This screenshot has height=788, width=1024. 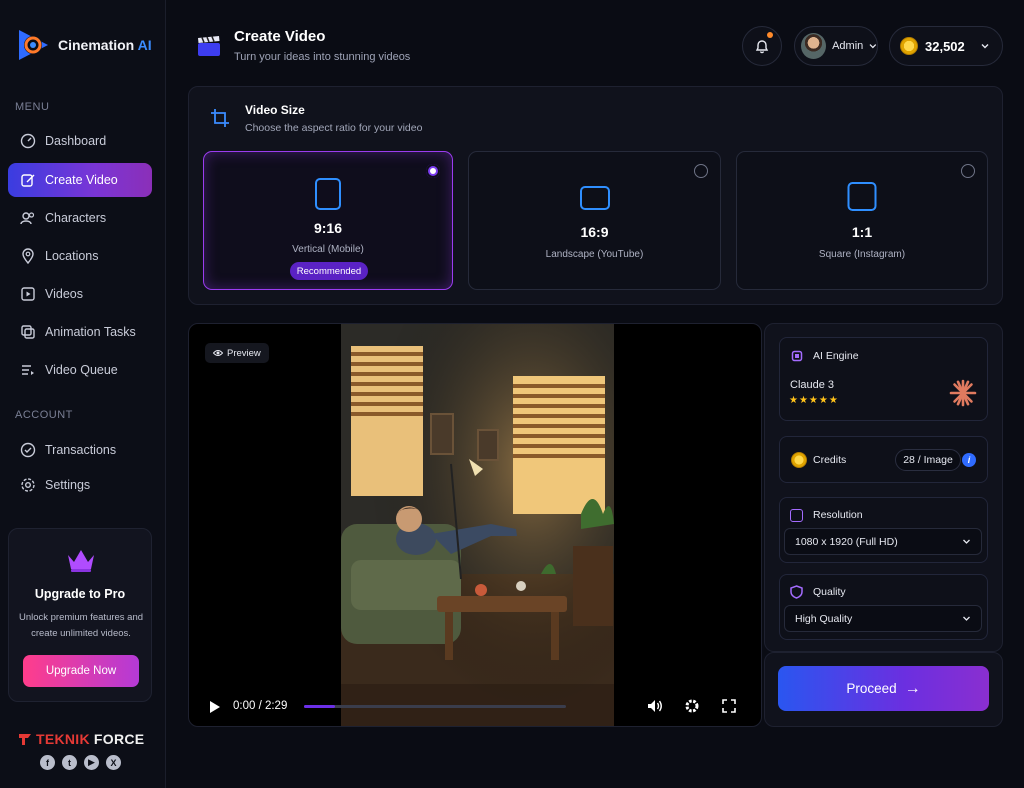 I want to click on x-icon: X, so click(x=113, y=762).